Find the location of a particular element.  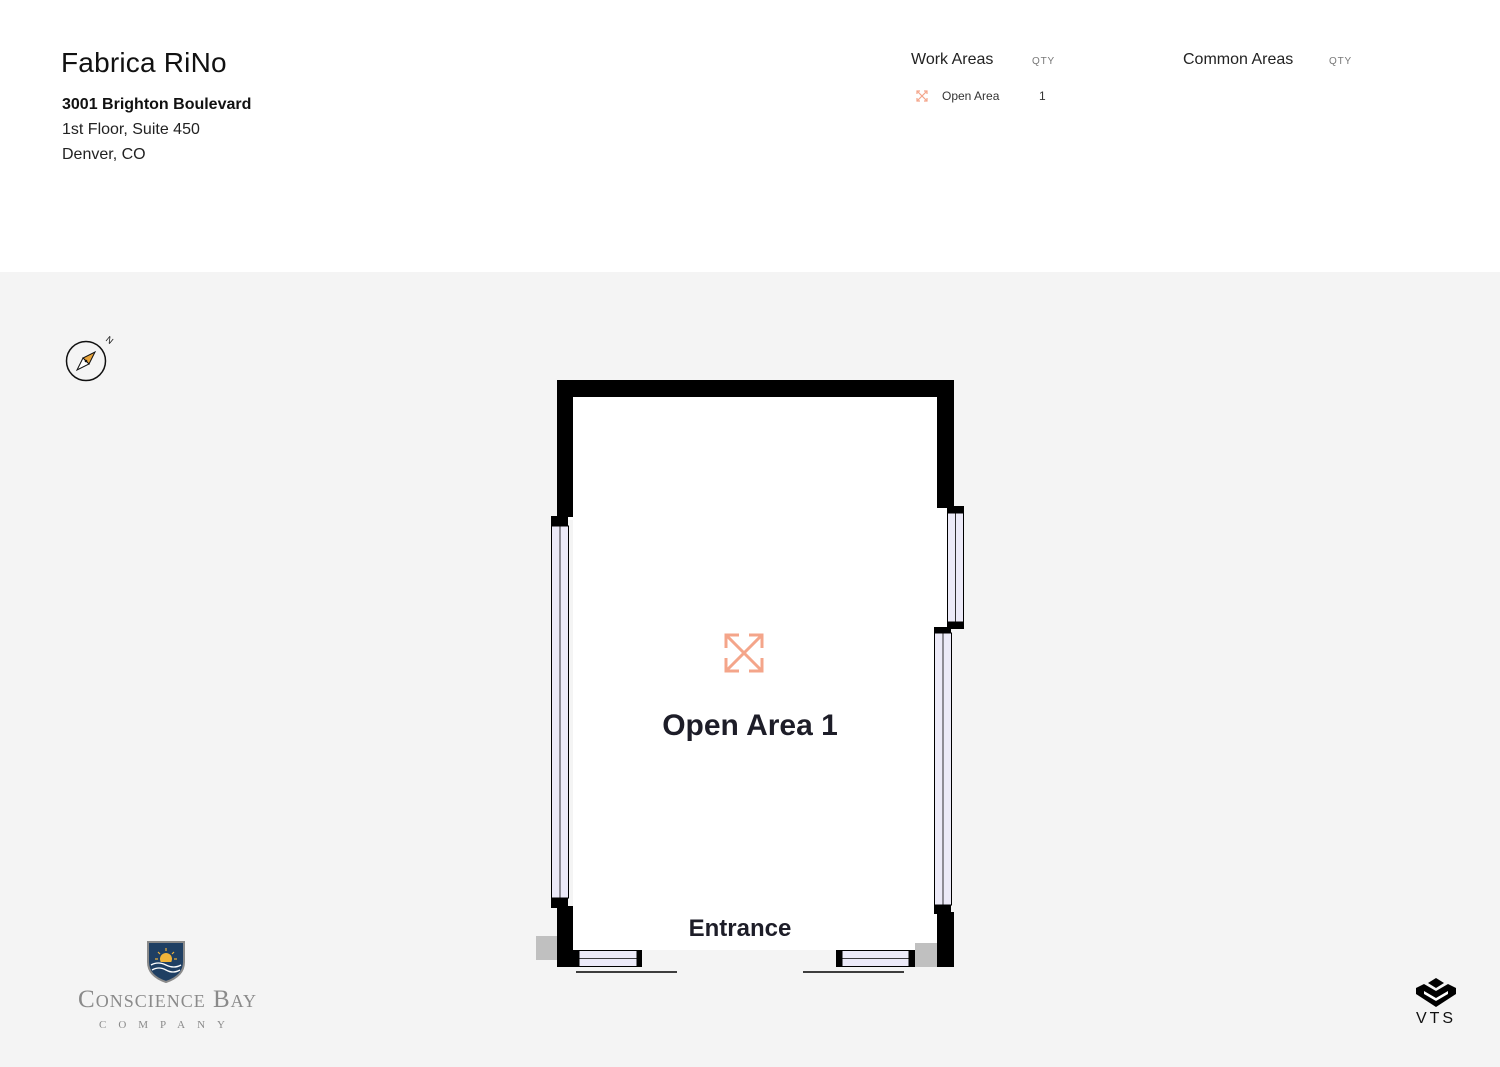

compass-north-label: N is located at coordinates (109, 340).